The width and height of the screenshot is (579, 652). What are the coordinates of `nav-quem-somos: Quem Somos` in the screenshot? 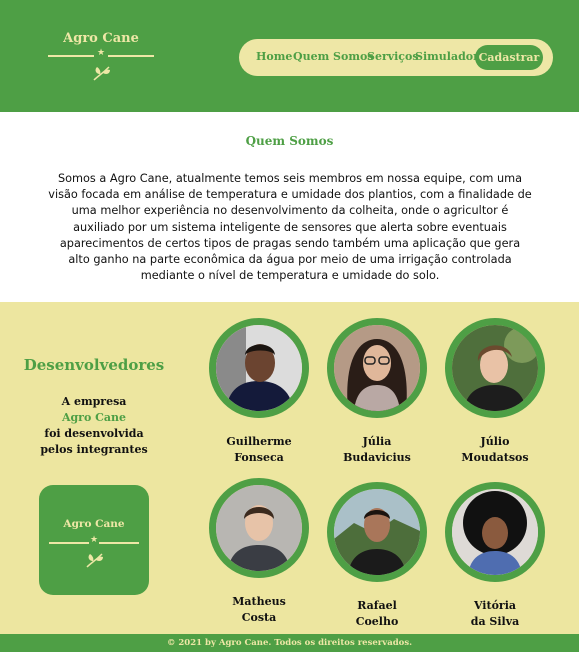 It's located at (333, 56).